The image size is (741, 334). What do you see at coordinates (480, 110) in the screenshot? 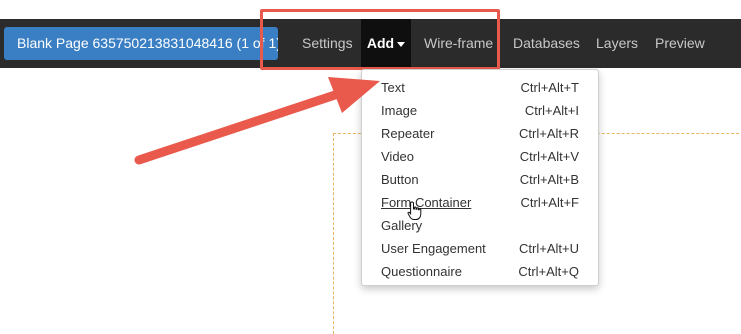
I see `menu-item-image: Image Ctrl+Alt+I` at bounding box center [480, 110].